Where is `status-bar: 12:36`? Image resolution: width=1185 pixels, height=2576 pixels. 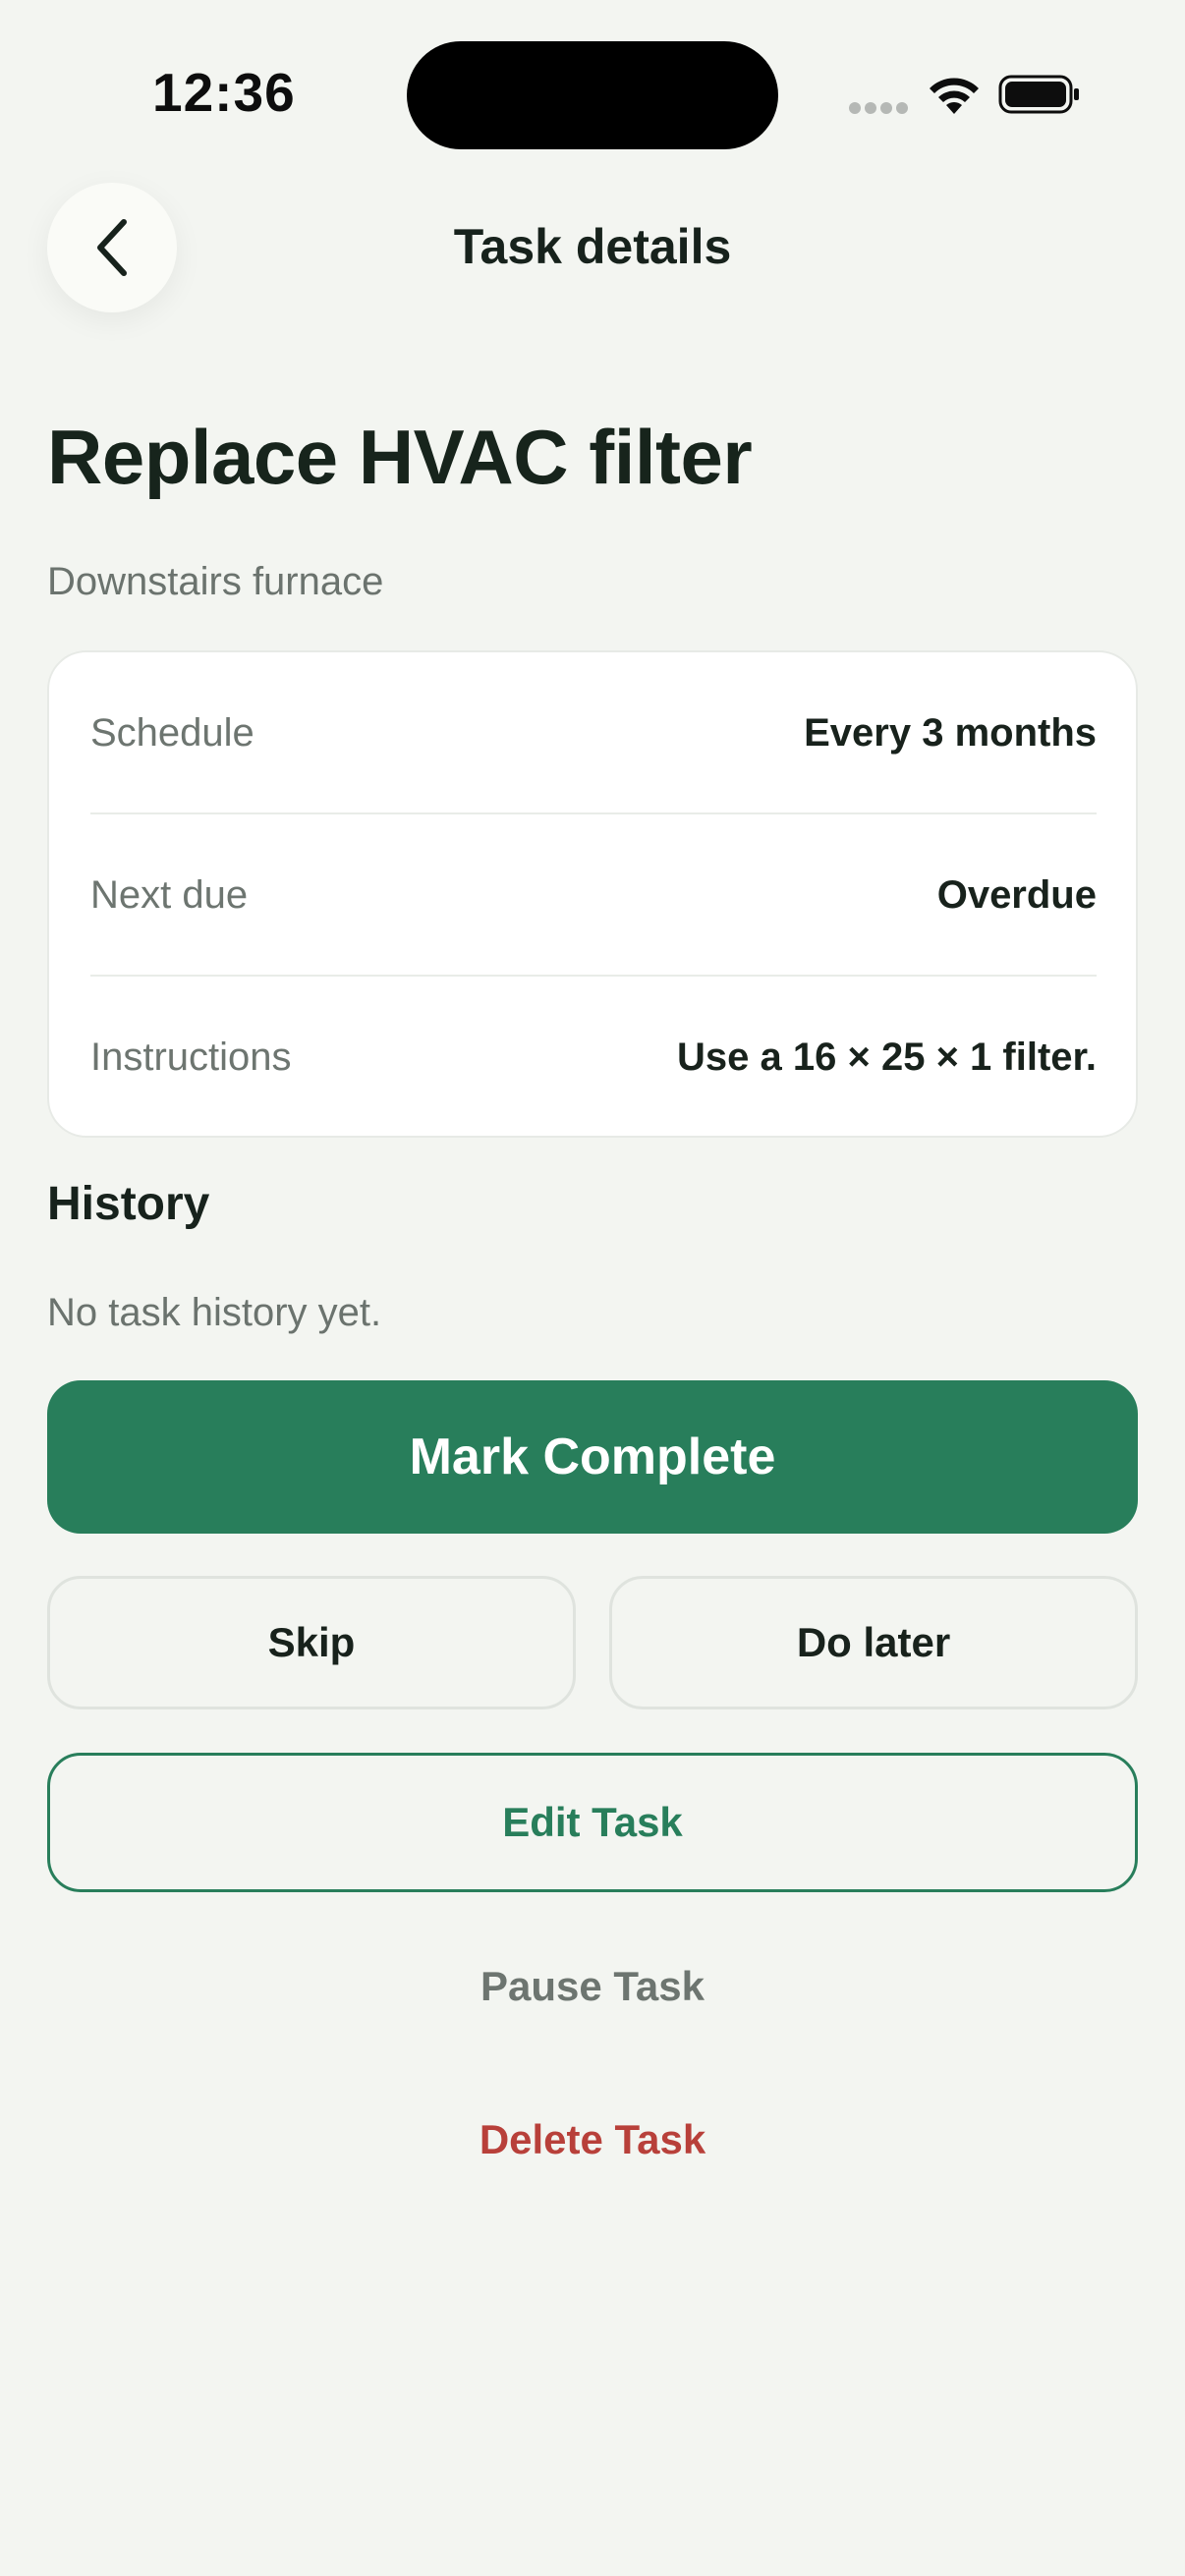 status-bar: 12:36 is located at coordinates (592, 93).